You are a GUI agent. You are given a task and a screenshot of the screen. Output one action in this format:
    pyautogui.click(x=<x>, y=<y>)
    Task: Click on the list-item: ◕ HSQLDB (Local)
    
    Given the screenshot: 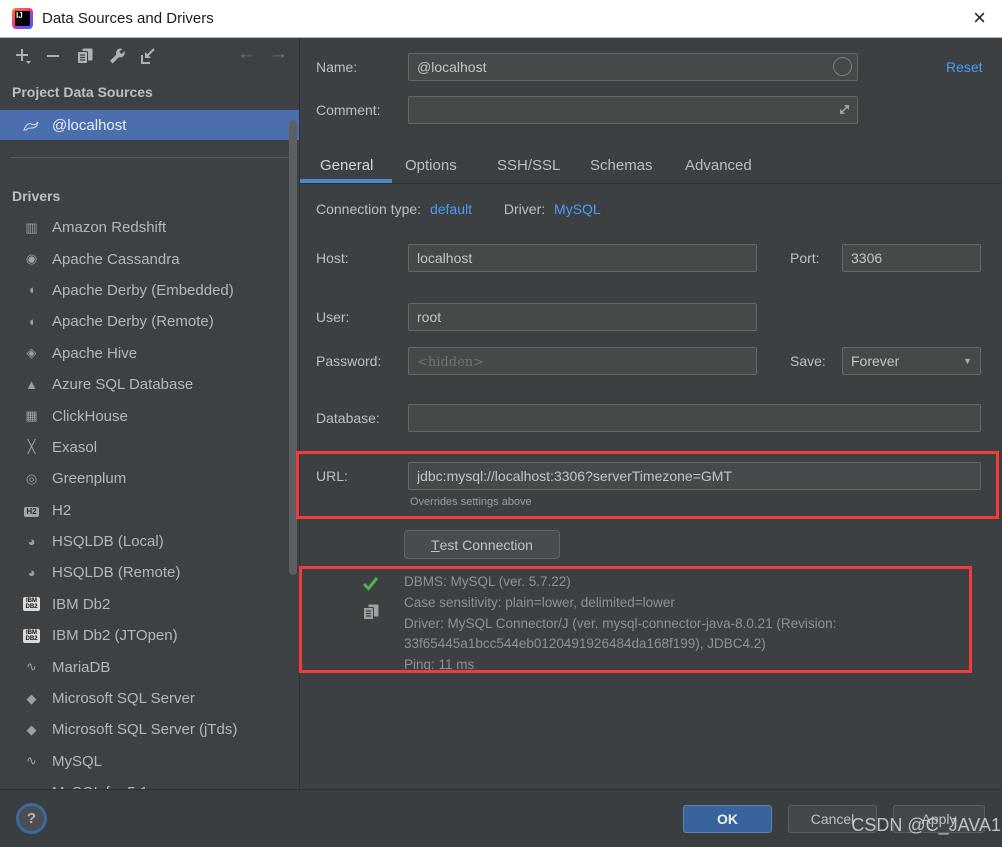 What is the action you would take?
    pyautogui.click(x=149, y=541)
    